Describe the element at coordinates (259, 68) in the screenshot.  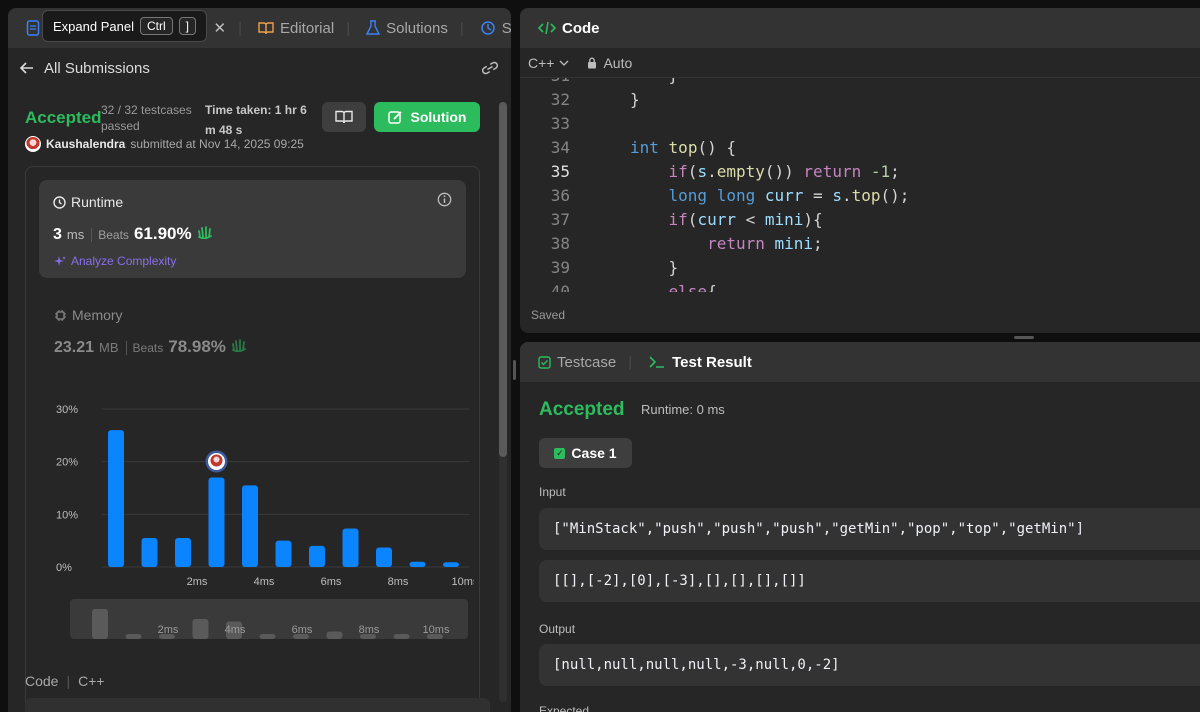
I see `submission-subheader: All Submissions` at that location.